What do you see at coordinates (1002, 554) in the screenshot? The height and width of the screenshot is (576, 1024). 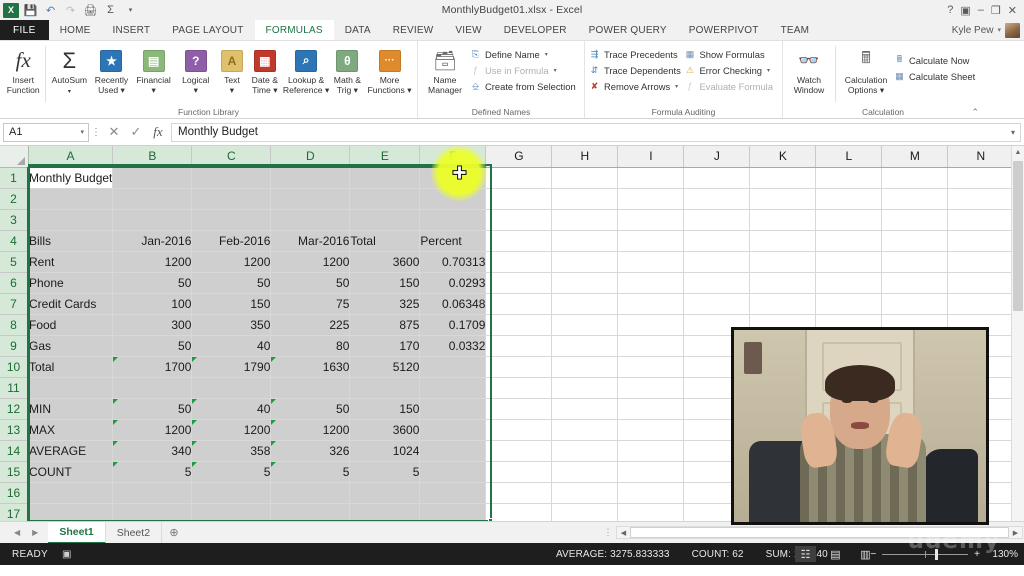 I see `zoom-level: 130%` at bounding box center [1002, 554].